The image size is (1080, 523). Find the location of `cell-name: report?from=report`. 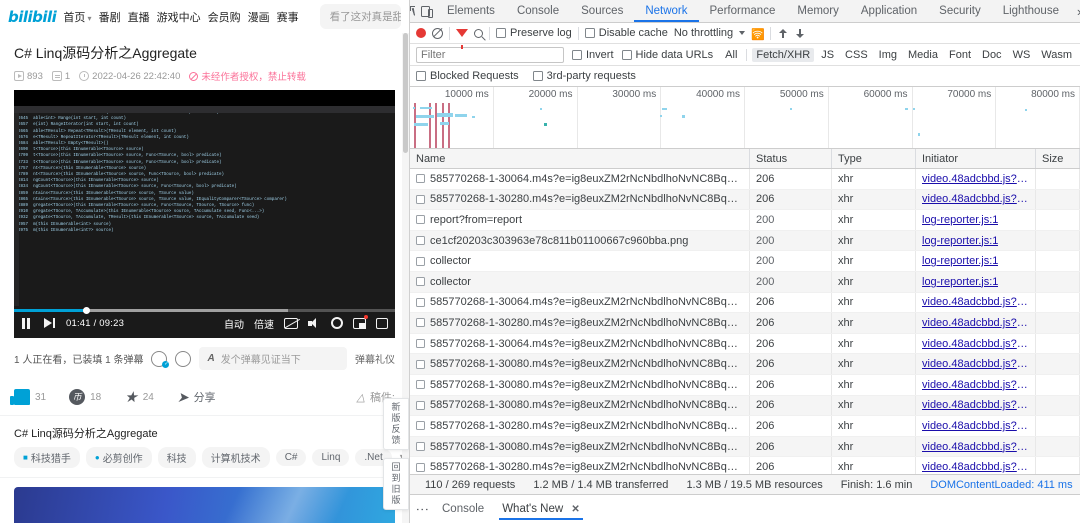

cell-name: report?from=report is located at coordinates (580, 220).